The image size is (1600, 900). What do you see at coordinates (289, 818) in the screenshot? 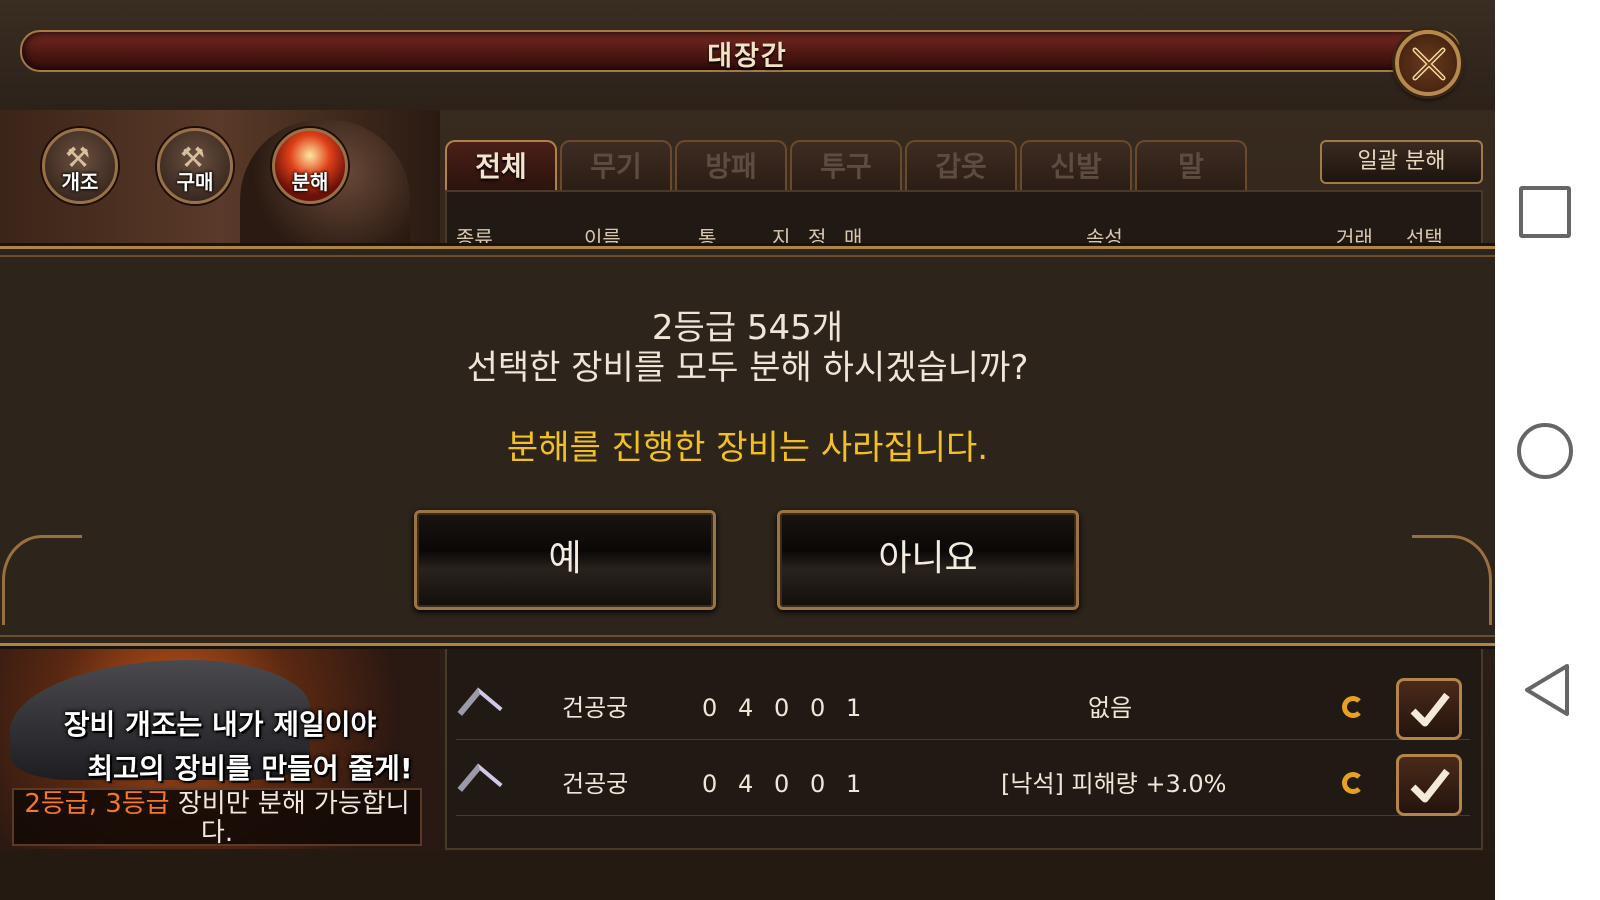
I see `notice-text: 장비만 분해 가능합니다.` at bounding box center [289, 818].